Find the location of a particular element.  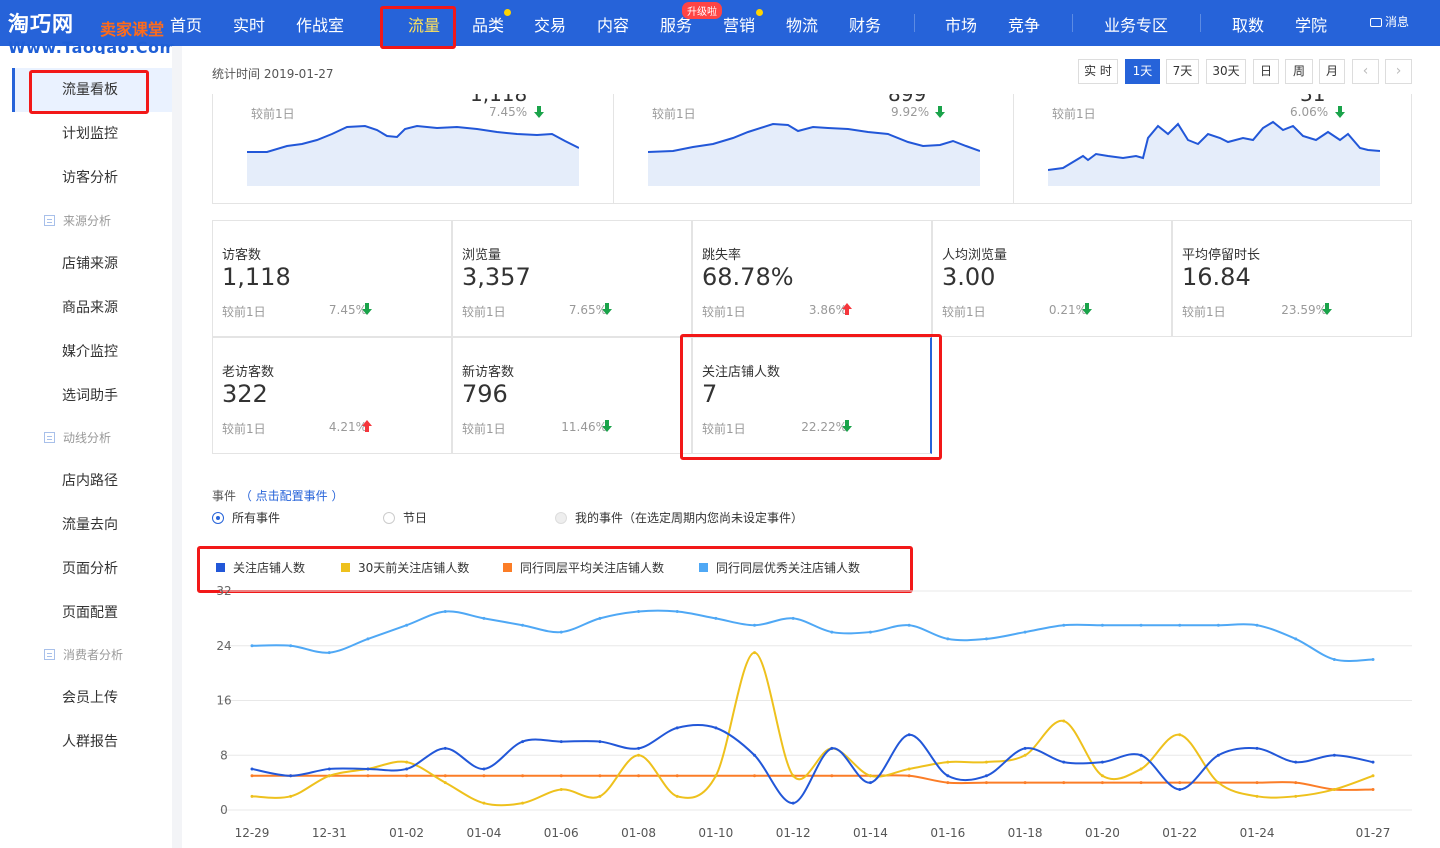

period-day-button: 日 is located at coordinates (1266, 71).